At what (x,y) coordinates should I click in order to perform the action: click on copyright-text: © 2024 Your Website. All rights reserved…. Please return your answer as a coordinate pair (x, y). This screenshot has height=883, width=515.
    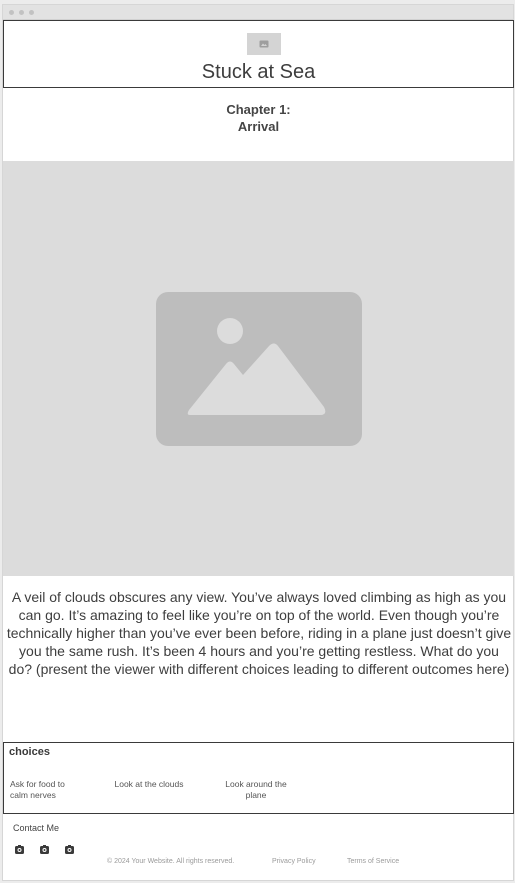
    Looking at the image, I should click on (171, 861).